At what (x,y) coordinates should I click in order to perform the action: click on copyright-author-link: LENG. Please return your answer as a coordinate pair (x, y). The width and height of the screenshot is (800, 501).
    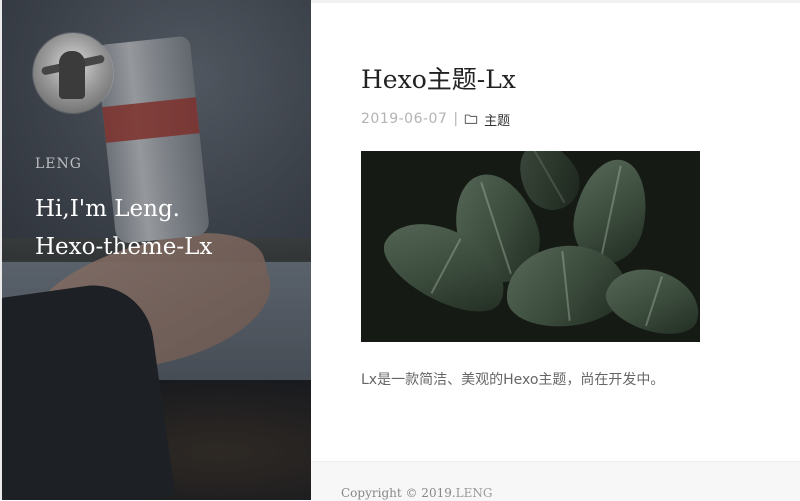
    Looking at the image, I should click on (474, 493).